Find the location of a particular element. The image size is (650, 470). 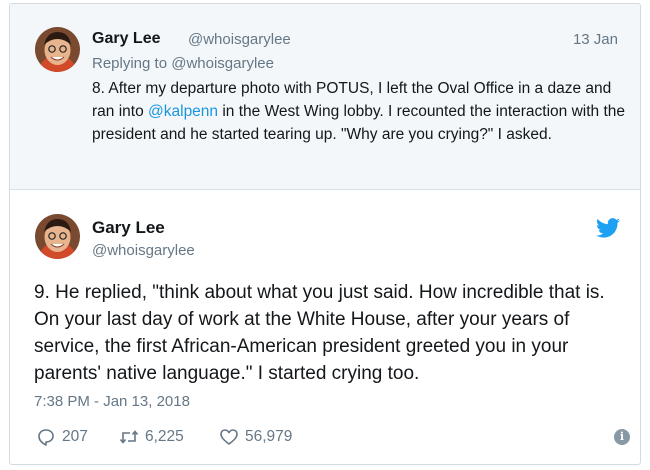

heart-icon is located at coordinates (229, 437).